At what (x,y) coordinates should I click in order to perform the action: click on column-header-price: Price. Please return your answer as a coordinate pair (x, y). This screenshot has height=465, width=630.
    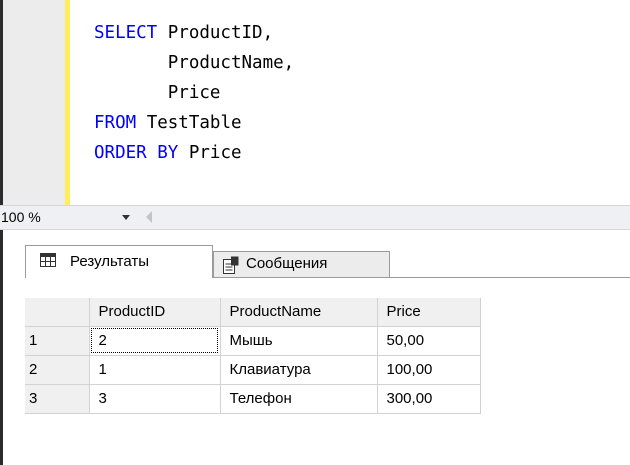
    Looking at the image, I should click on (429, 312).